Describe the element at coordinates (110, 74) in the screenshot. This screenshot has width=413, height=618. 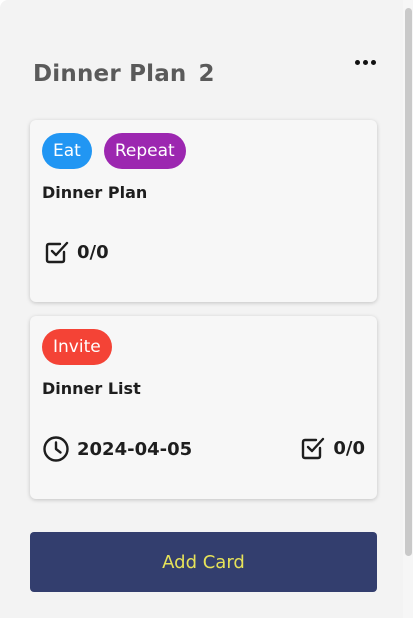
I see `column-title: Dinner Plan` at that location.